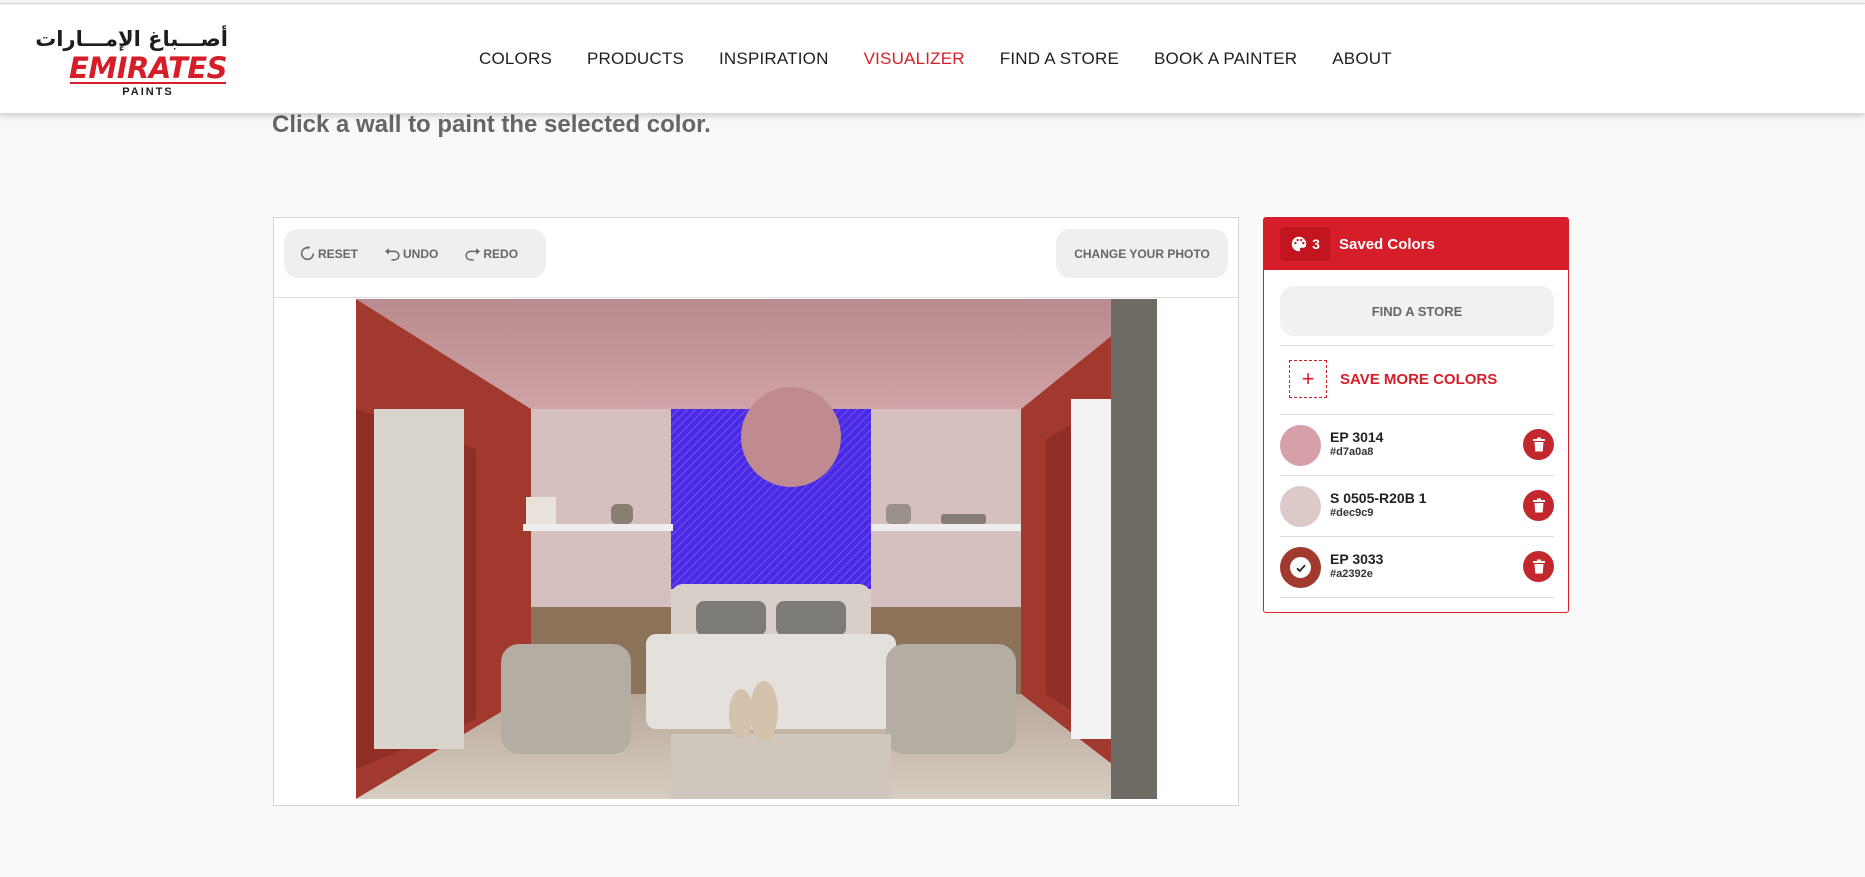  I want to click on saved-colors-title: Saved Colors, so click(1387, 244).